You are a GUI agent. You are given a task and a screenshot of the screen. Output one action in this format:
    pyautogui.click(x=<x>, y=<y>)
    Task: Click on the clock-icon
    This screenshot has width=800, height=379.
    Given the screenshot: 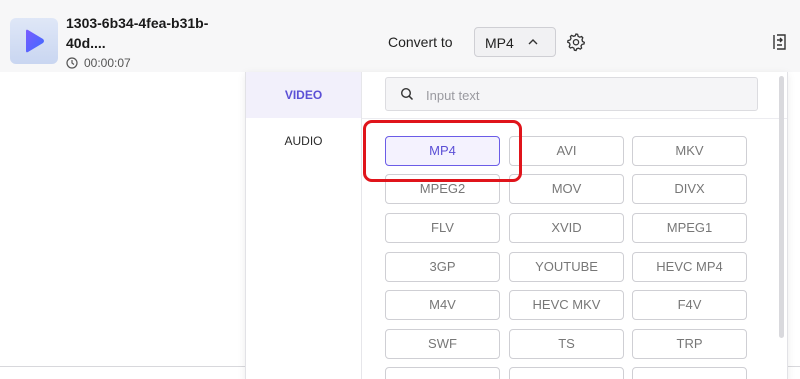 What is the action you would take?
    pyautogui.click(x=72, y=63)
    